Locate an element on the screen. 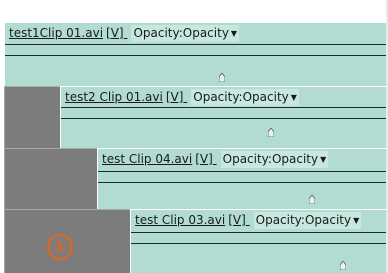 Image resolution: width=388 pixels, height=273 pixels. clip-label: test Clip 04.avi [V] Opacity:Opacity ▼ is located at coordinates (215, 159).